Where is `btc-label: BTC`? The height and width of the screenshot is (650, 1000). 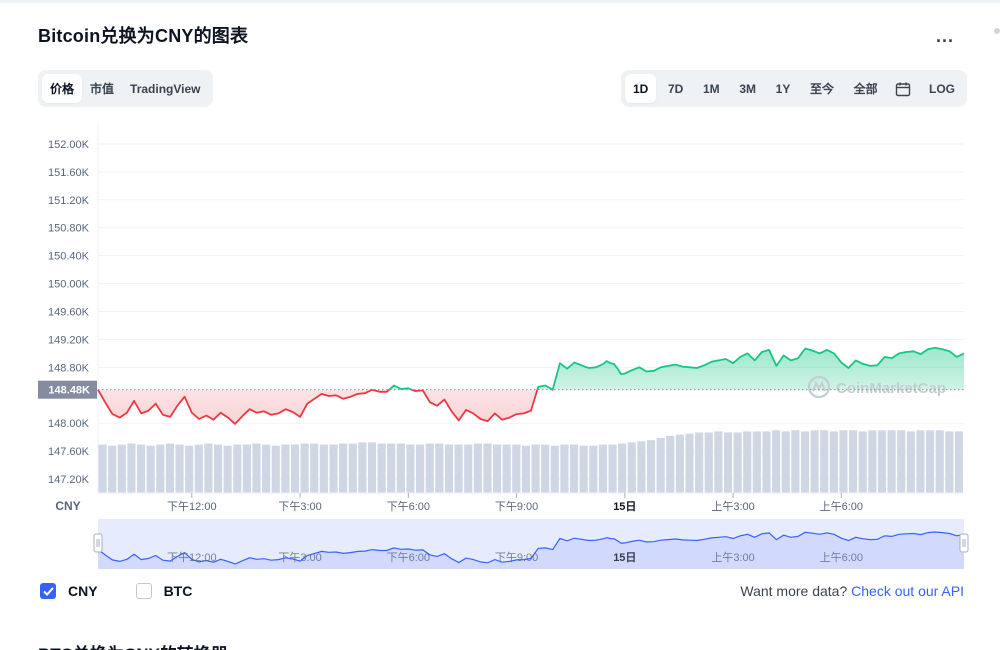
btc-label: BTC is located at coordinates (178, 591).